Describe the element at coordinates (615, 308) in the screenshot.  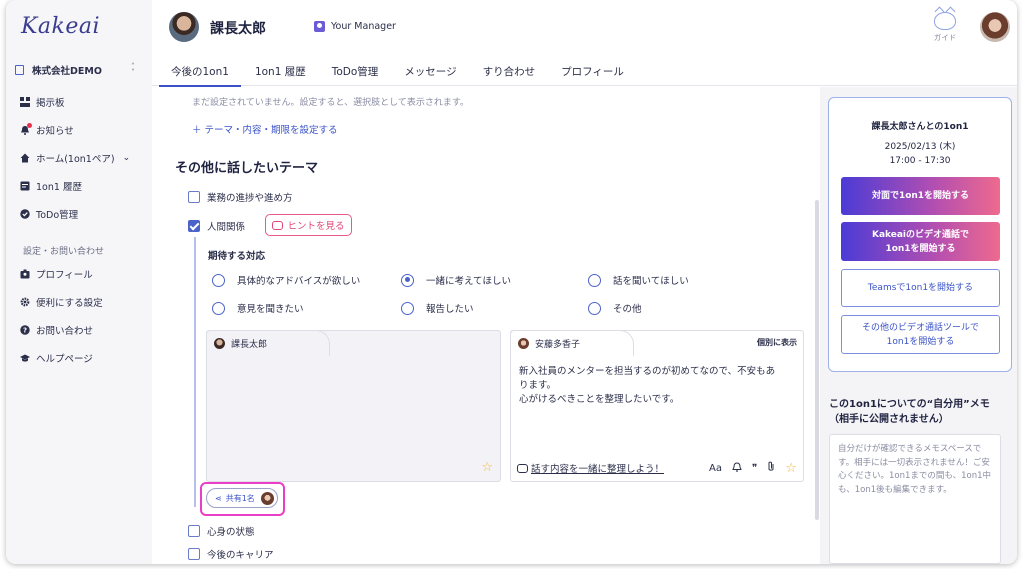
I see `radio-other: その他` at that location.